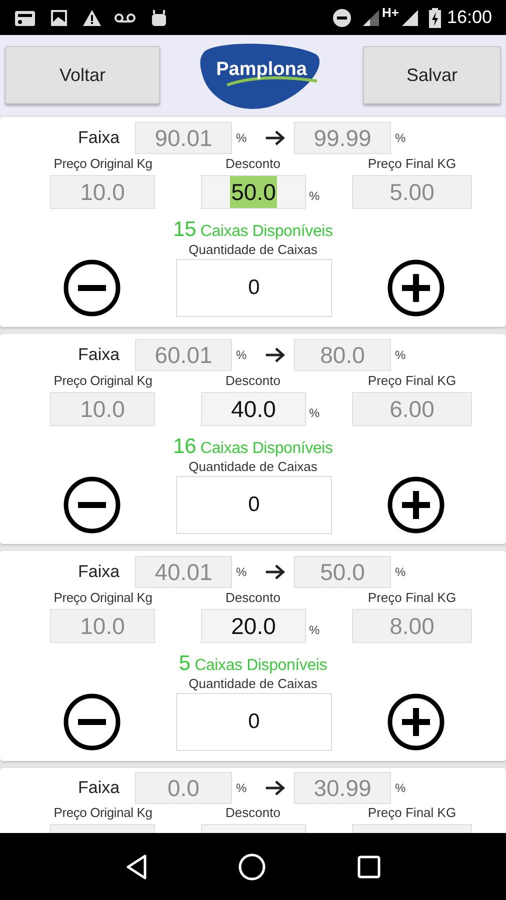 The height and width of the screenshot is (900, 506). Describe the element at coordinates (412, 409) in the screenshot. I see `final-price-field: 6.00` at that location.